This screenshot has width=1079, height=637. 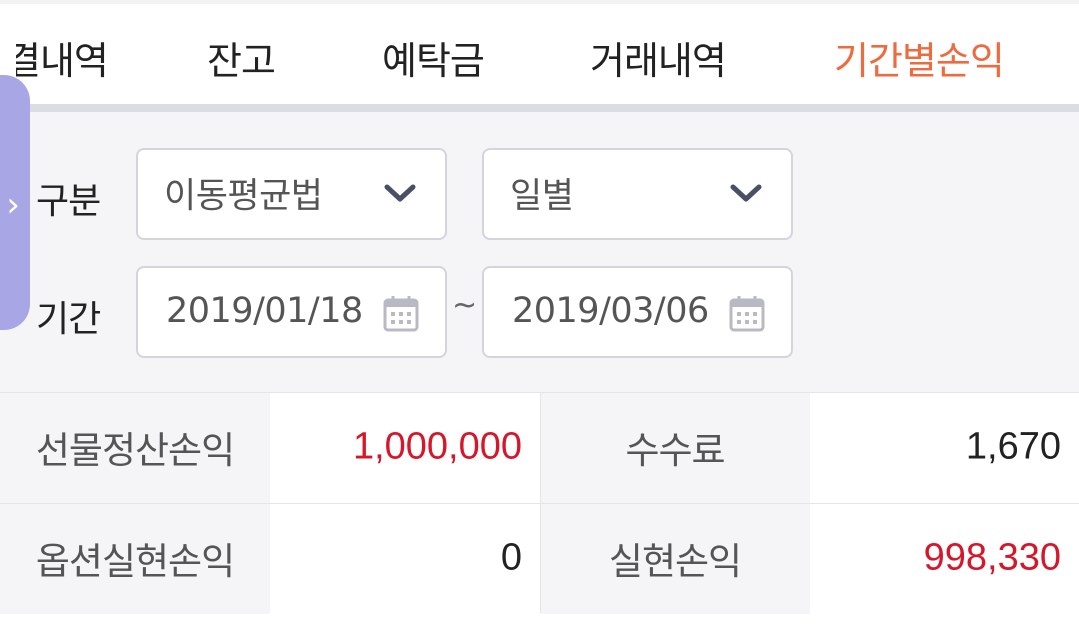 I want to click on realized-pnl-label: 실현손익, so click(x=675, y=561).